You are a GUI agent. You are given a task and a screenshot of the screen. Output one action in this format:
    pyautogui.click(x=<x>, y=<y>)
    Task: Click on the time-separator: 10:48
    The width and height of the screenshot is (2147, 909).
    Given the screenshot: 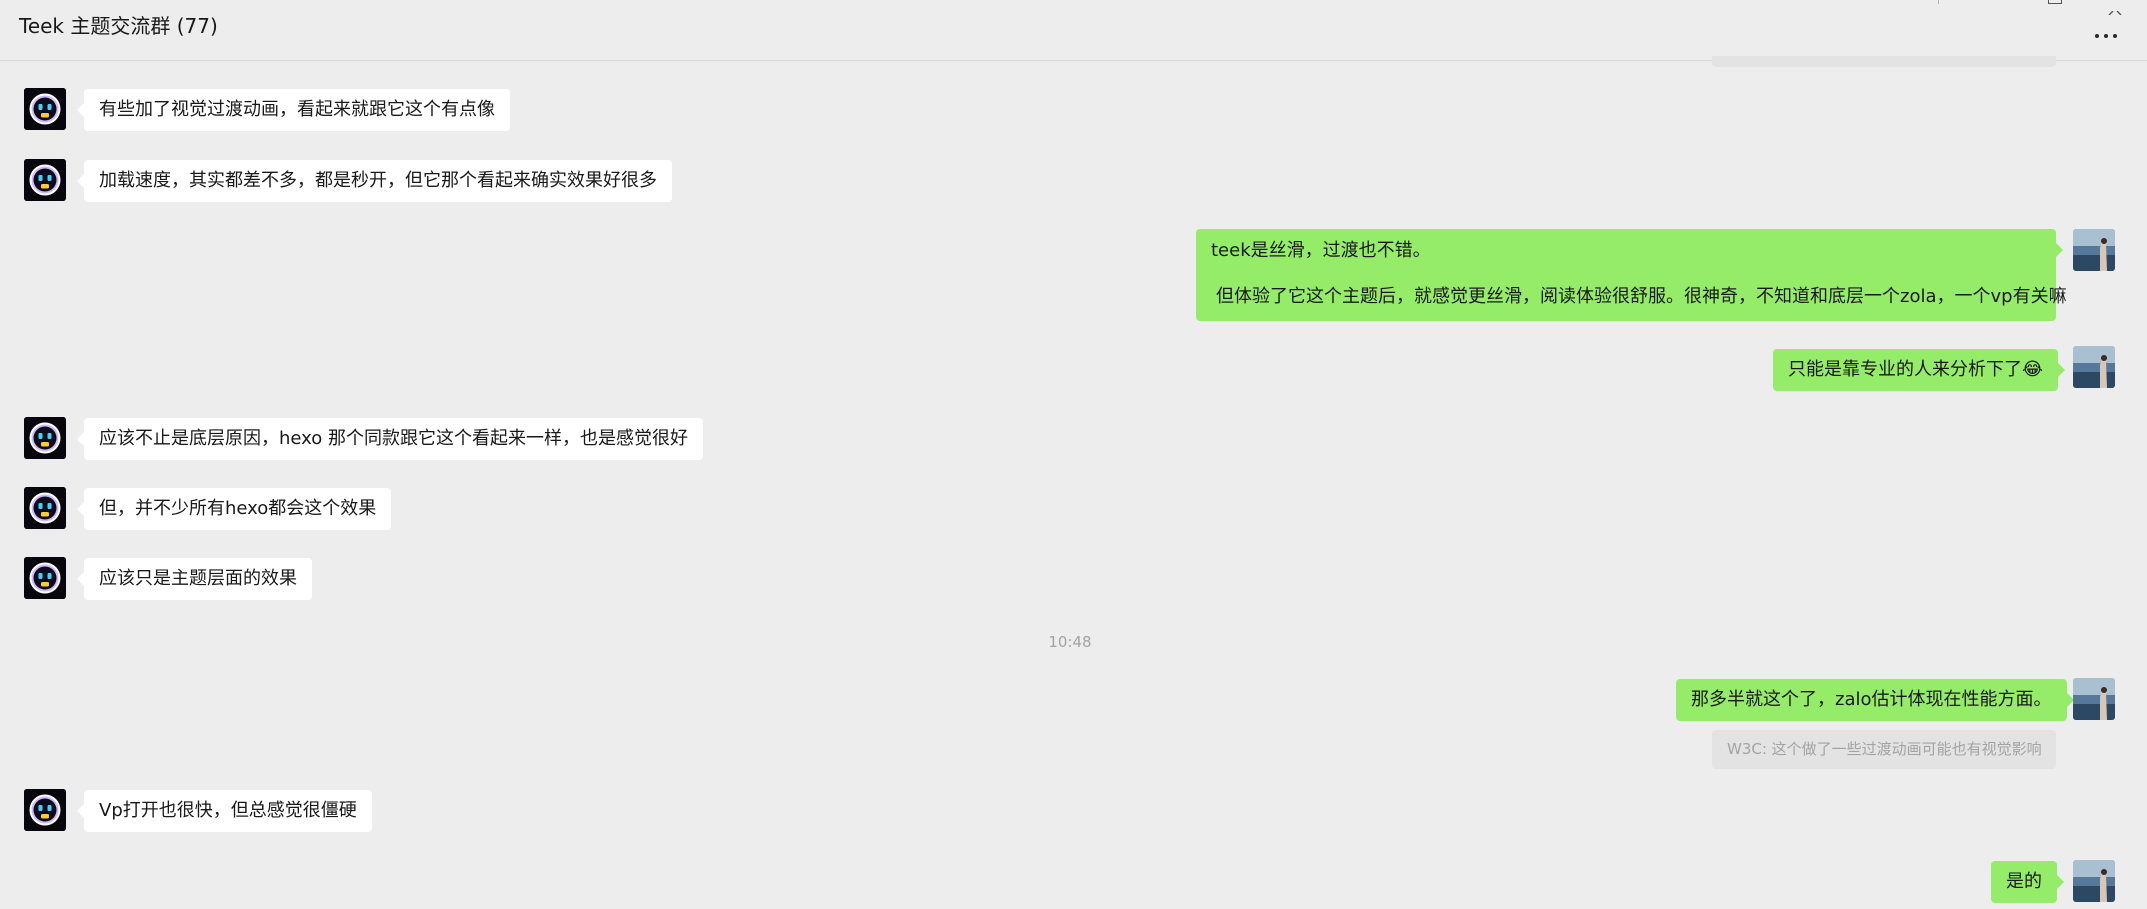 What is the action you would take?
    pyautogui.click(x=1070, y=642)
    